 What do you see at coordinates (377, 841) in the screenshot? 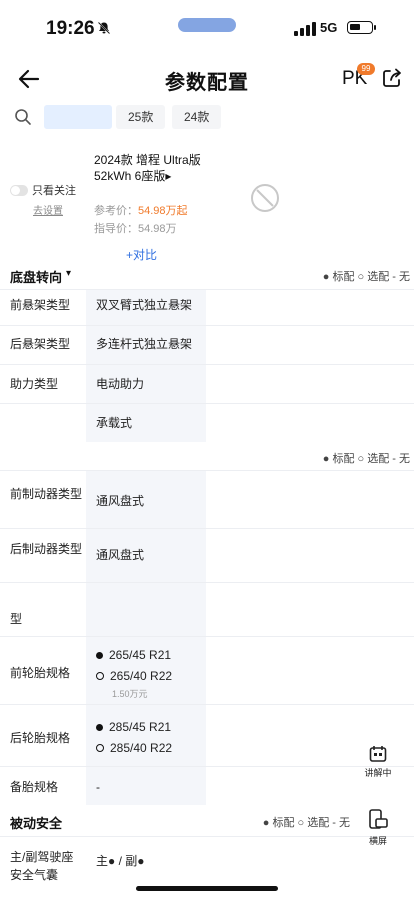
I see `landscape-label: 横屏` at bounding box center [377, 841].